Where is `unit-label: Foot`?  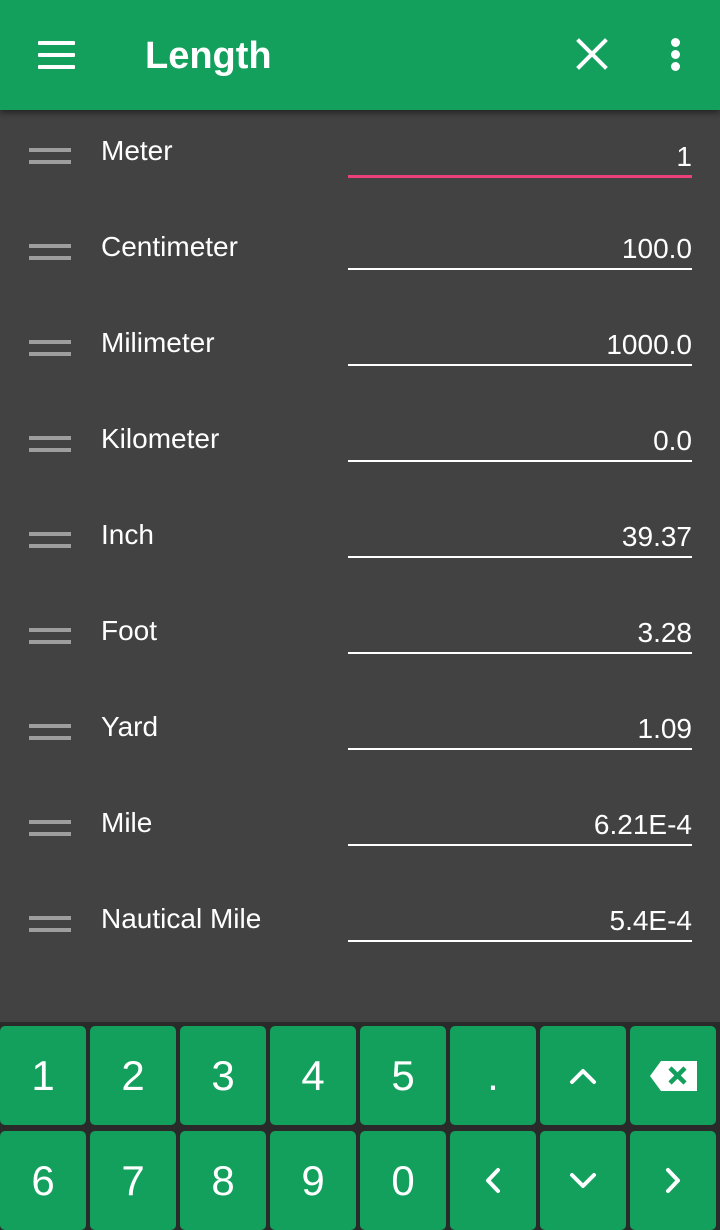
unit-label: Foot is located at coordinates (129, 630).